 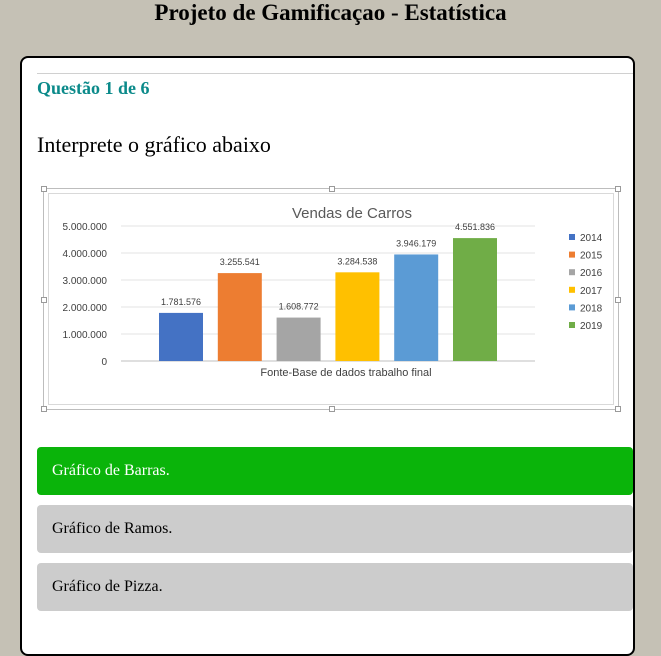 I want to click on bar-2015, so click(x=239, y=317).